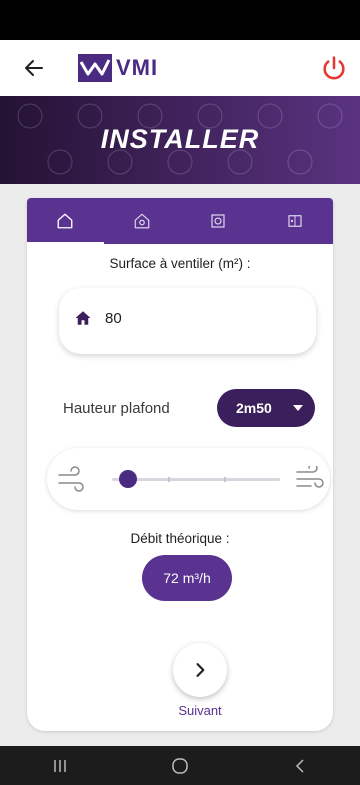 The height and width of the screenshot is (785, 360). I want to click on tab-ventilation-unit, so click(218, 221).